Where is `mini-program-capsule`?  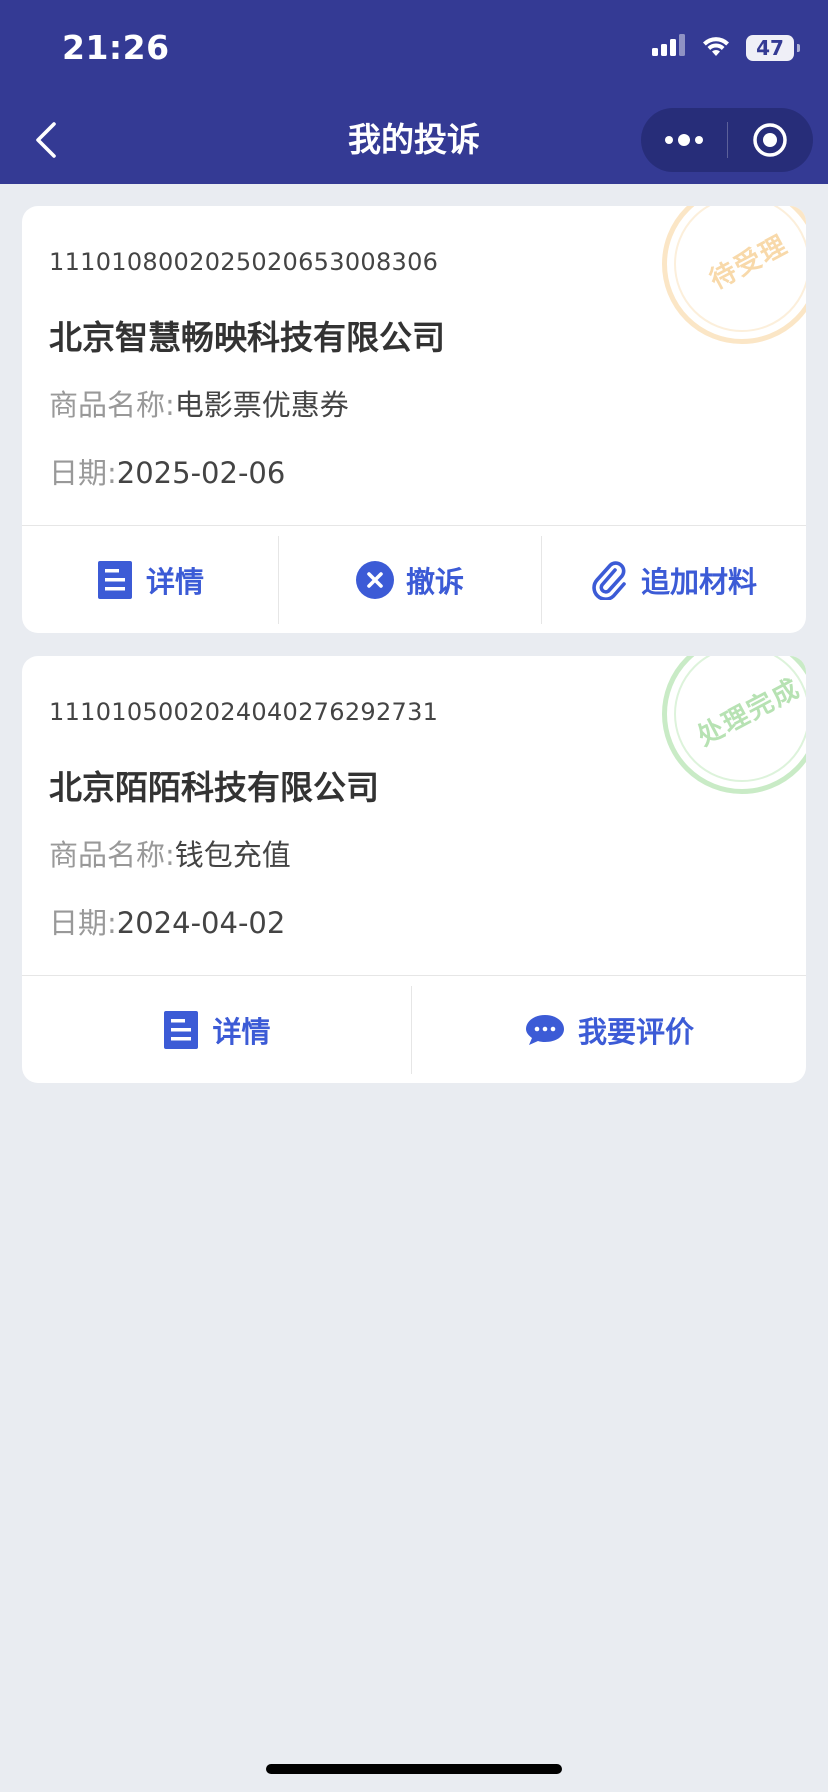
mini-program-capsule is located at coordinates (727, 140).